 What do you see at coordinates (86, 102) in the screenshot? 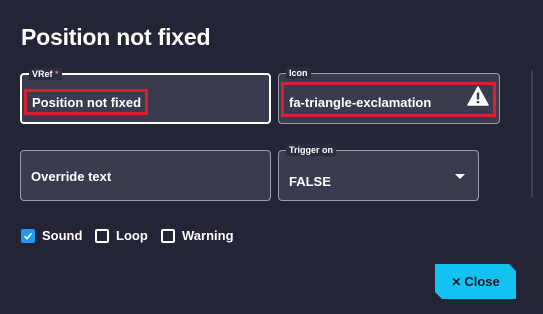
I see `vref-highlight` at bounding box center [86, 102].